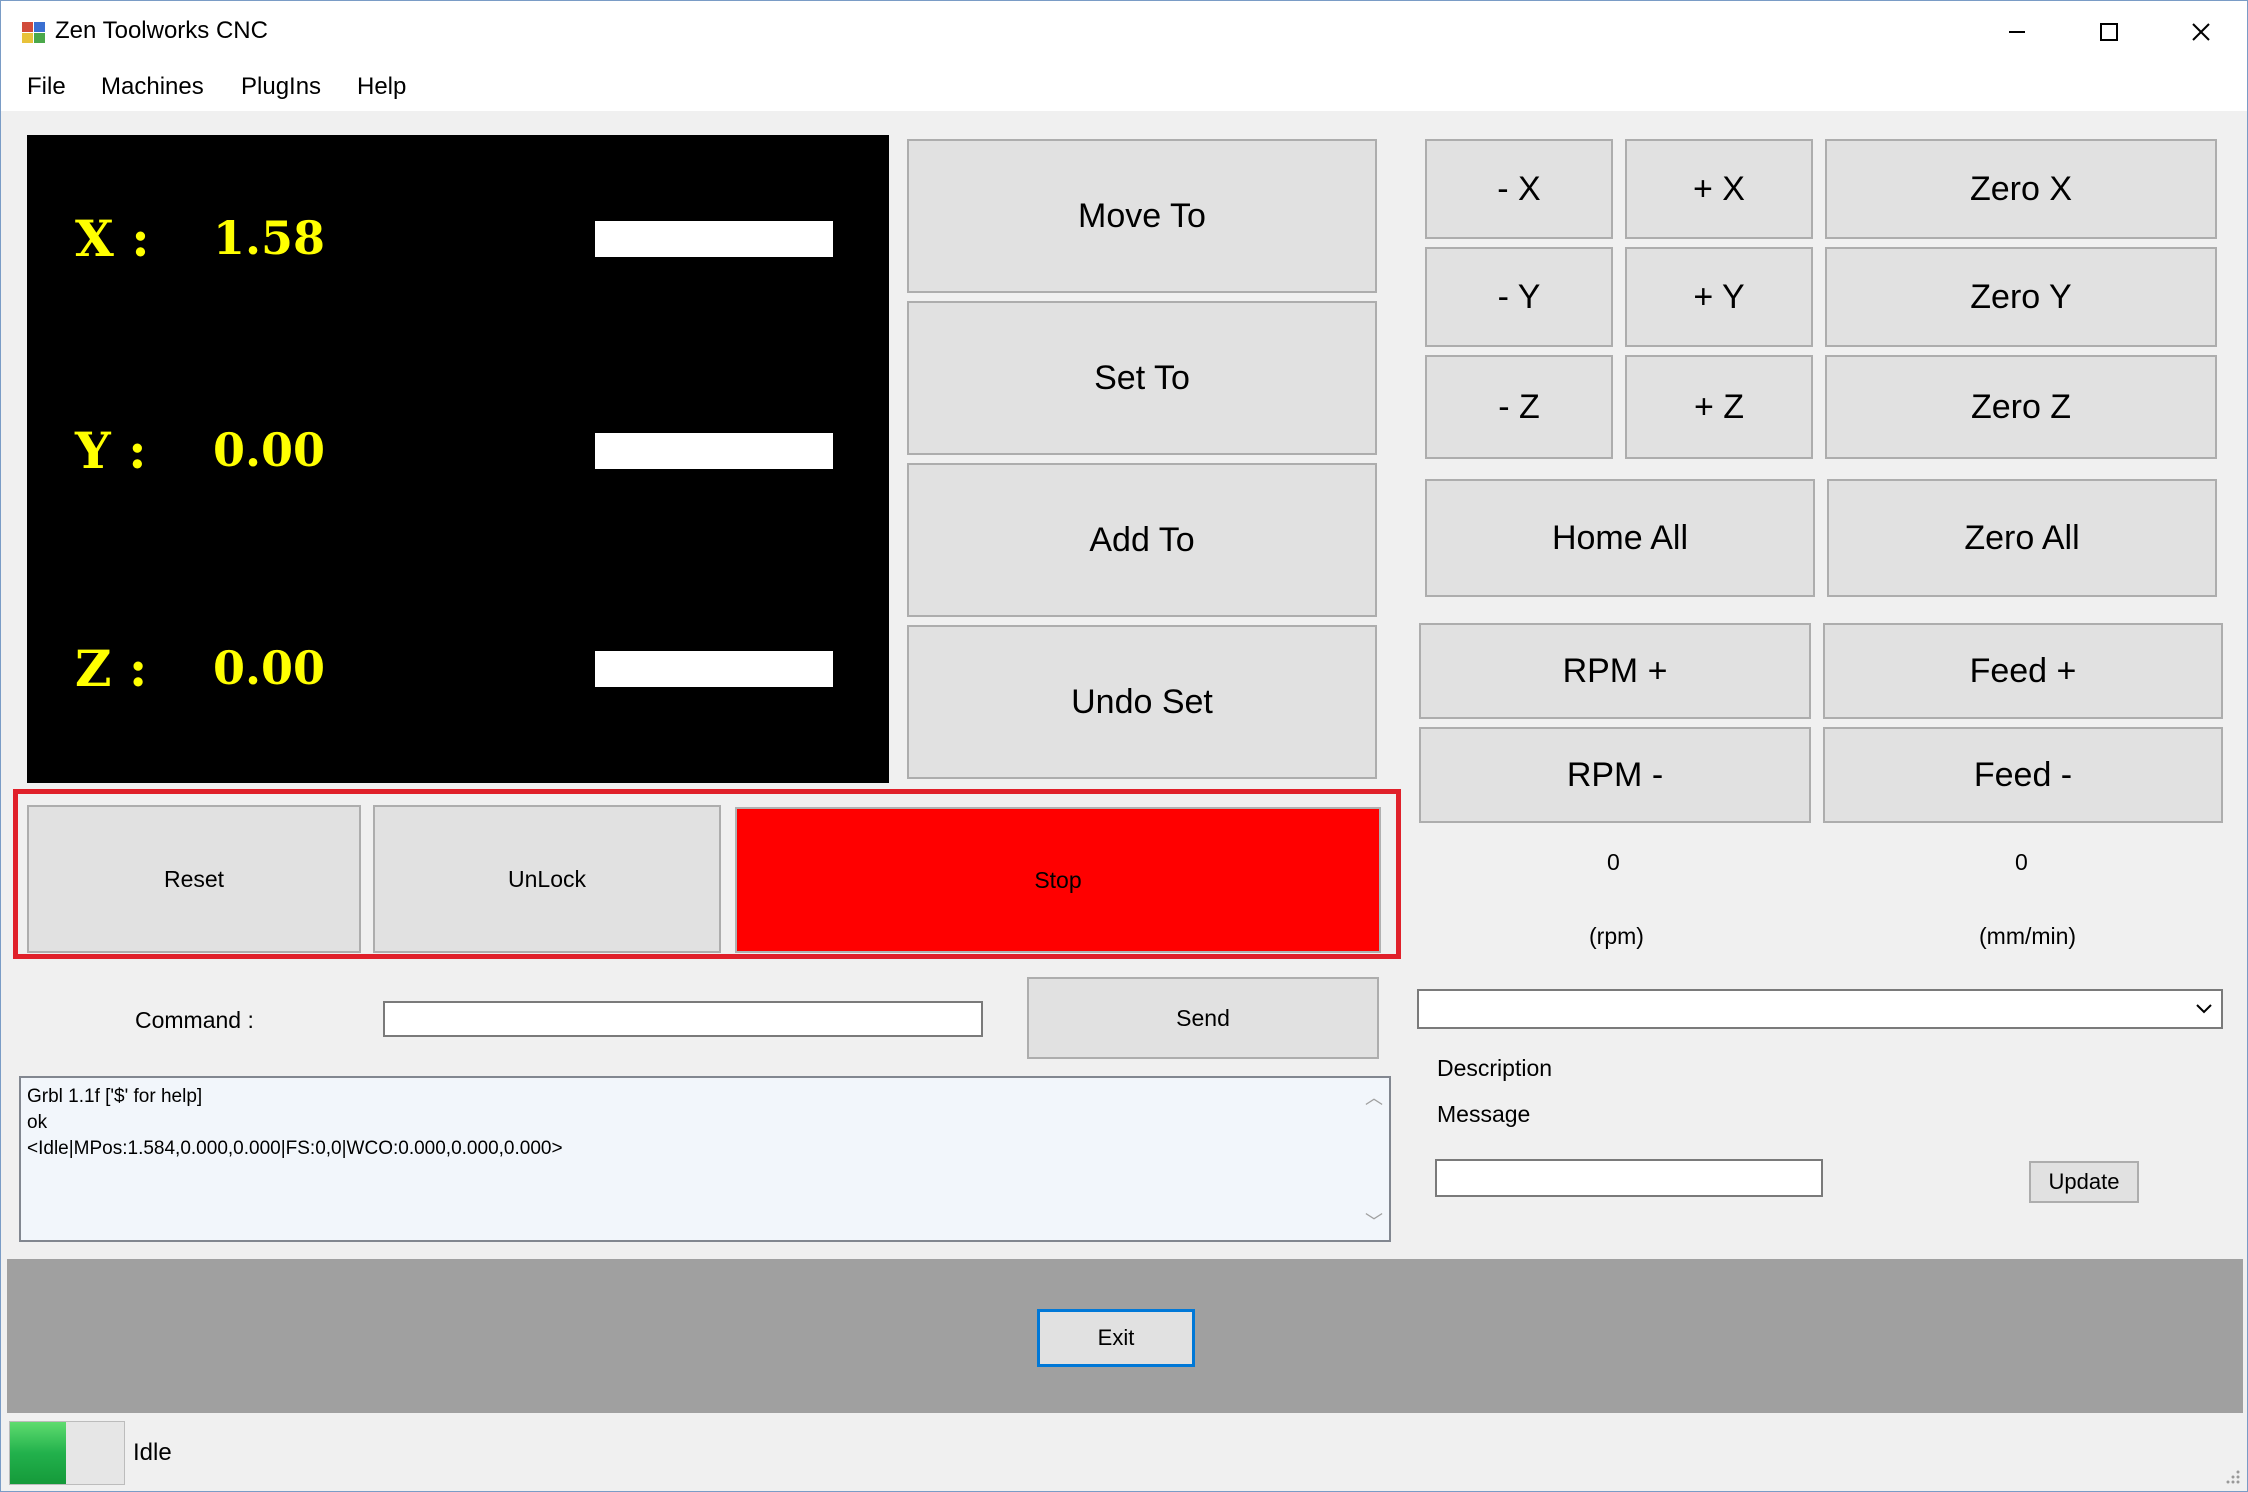 This screenshot has height=1492, width=2248. What do you see at coordinates (1719, 297) in the screenshot?
I see `jog-plus-y-button: + Y` at bounding box center [1719, 297].